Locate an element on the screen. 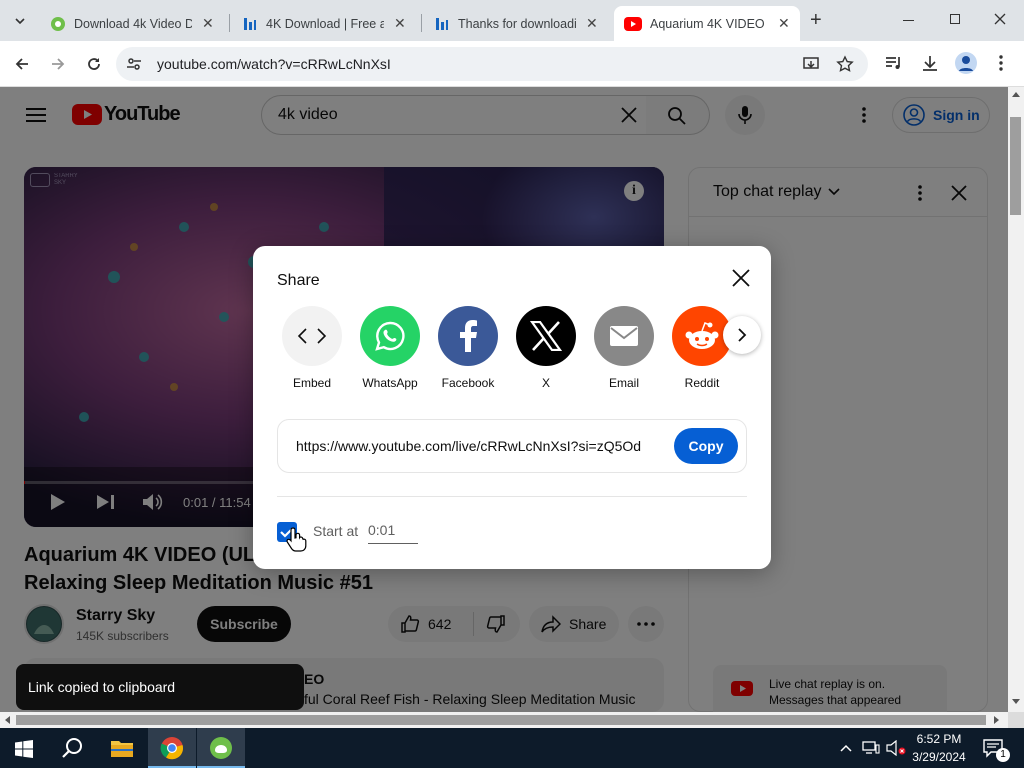  youtube-favicon-icon is located at coordinates (633, 23).